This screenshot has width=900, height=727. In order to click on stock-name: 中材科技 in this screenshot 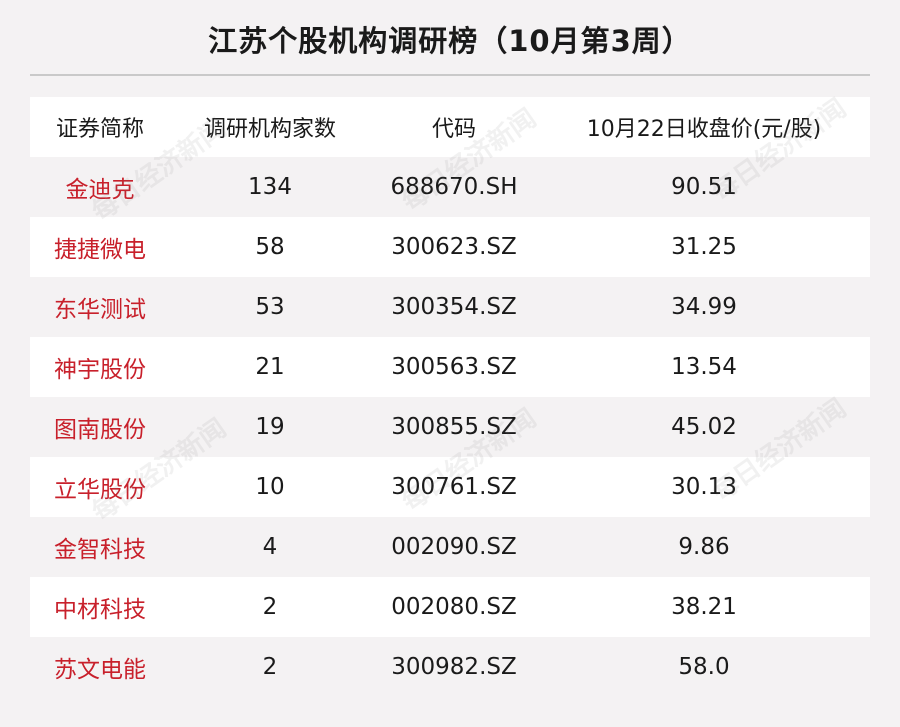, I will do `click(100, 610)`.